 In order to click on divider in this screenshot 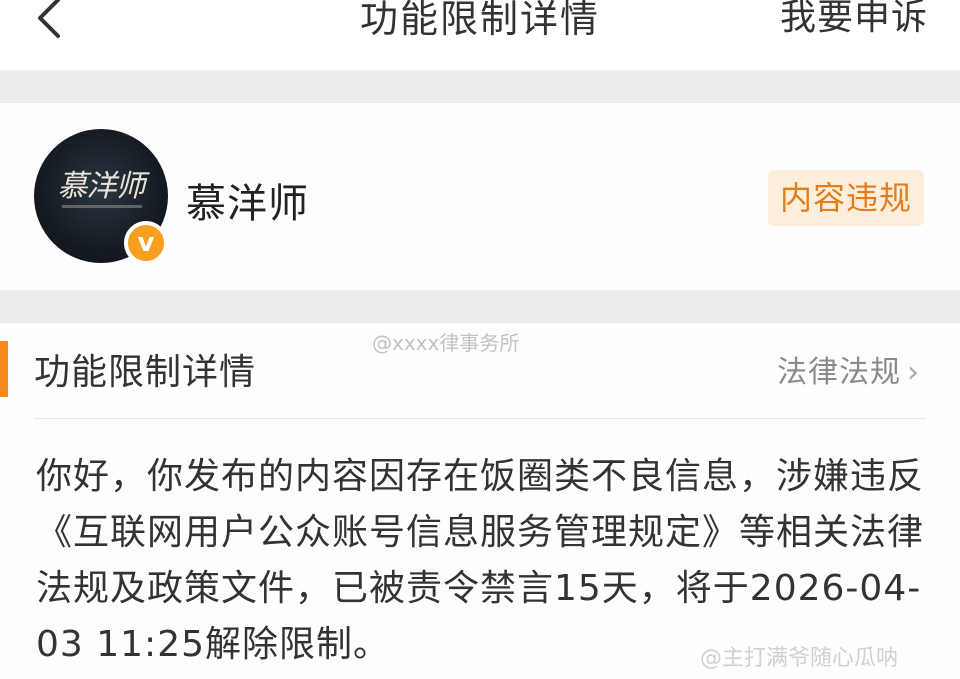, I will do `click(480, 418)`.